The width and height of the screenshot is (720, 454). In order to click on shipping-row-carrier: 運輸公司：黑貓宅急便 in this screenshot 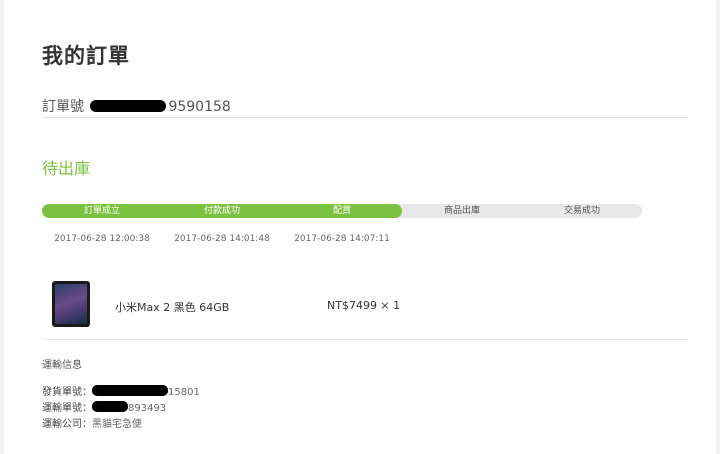, I will do `click(92, 422)`.